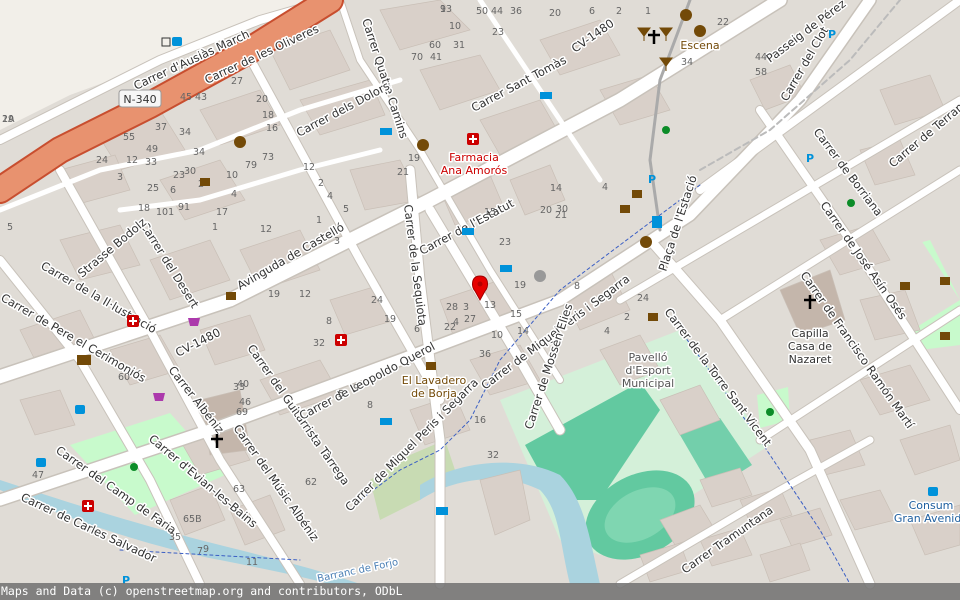  Describe the element at coordinates (470, 319) in the screenshot. I see `house-number: 27` at that location.